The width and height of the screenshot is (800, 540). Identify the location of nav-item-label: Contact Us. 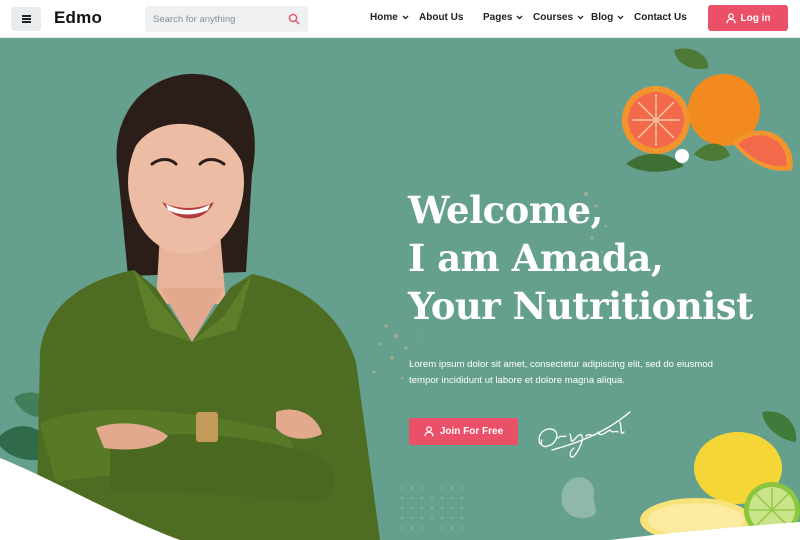
(660, 17).